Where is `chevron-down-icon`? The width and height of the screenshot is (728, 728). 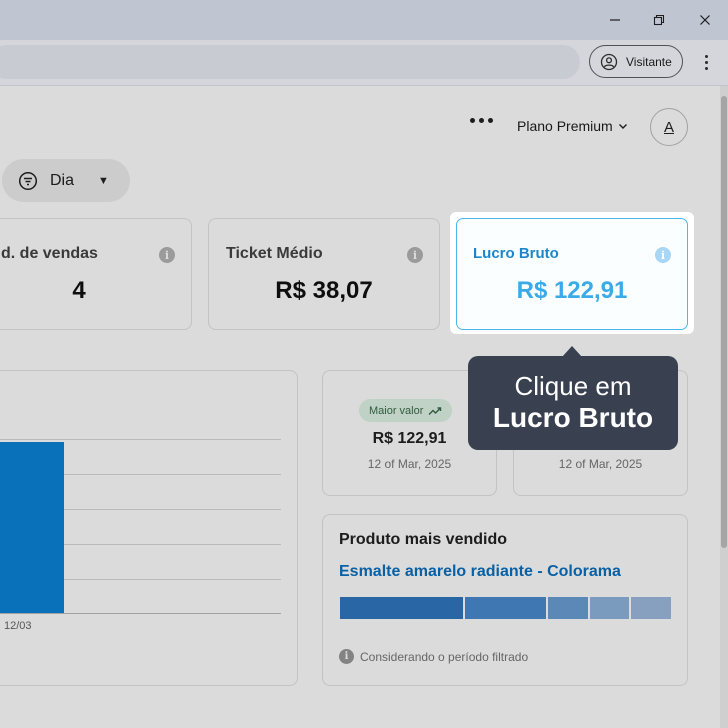
chevron-down-icon is located at coordinates (622, 126).